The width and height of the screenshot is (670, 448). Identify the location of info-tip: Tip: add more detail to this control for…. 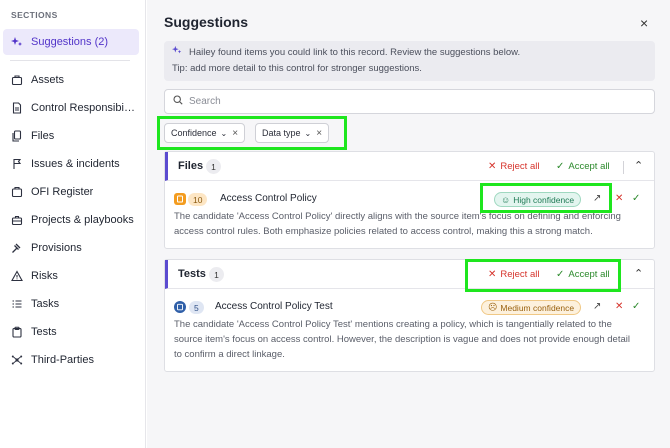
(297, 68).